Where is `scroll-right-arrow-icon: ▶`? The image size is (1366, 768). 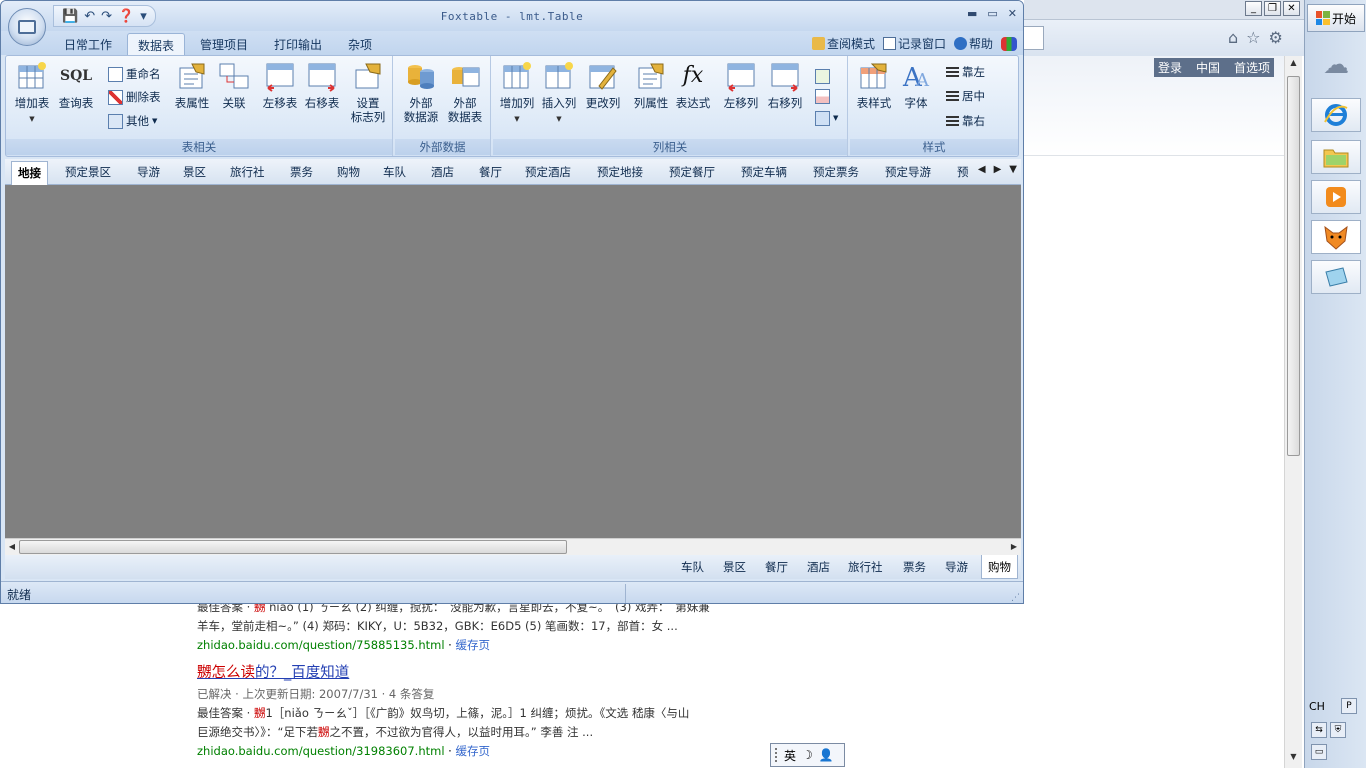 scroll-right-arrow-icon: ▶ is located at coordinates (1014, 547).